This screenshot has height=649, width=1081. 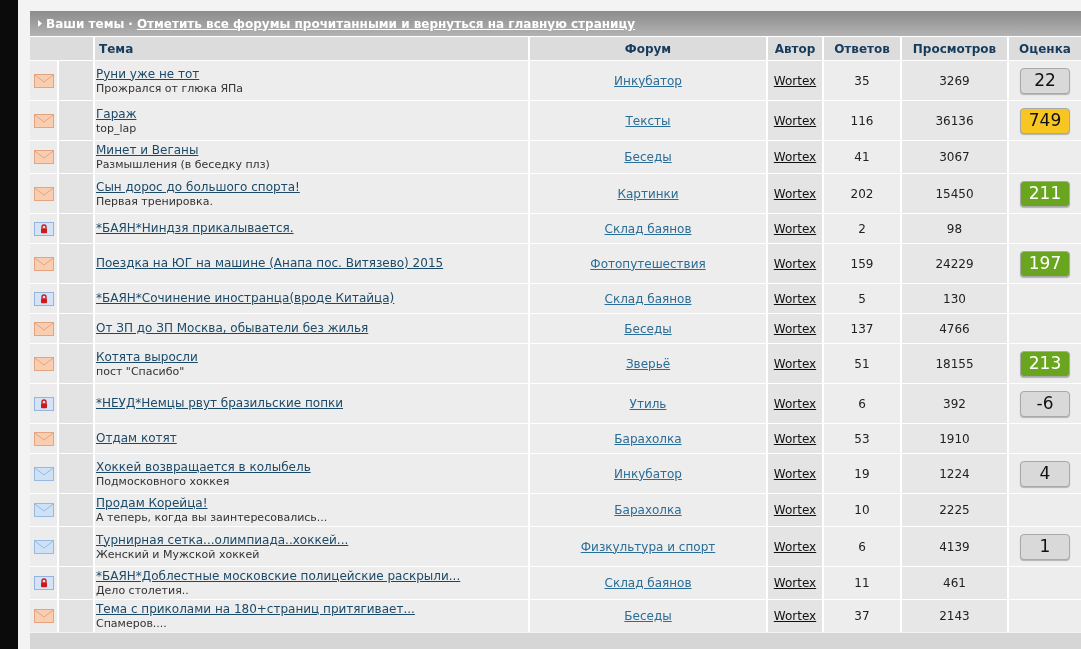 What do you see at coordinates (1045, 363) in the screenshot?
I see `rating-badge: 213` at bounding box center [1045, 363].